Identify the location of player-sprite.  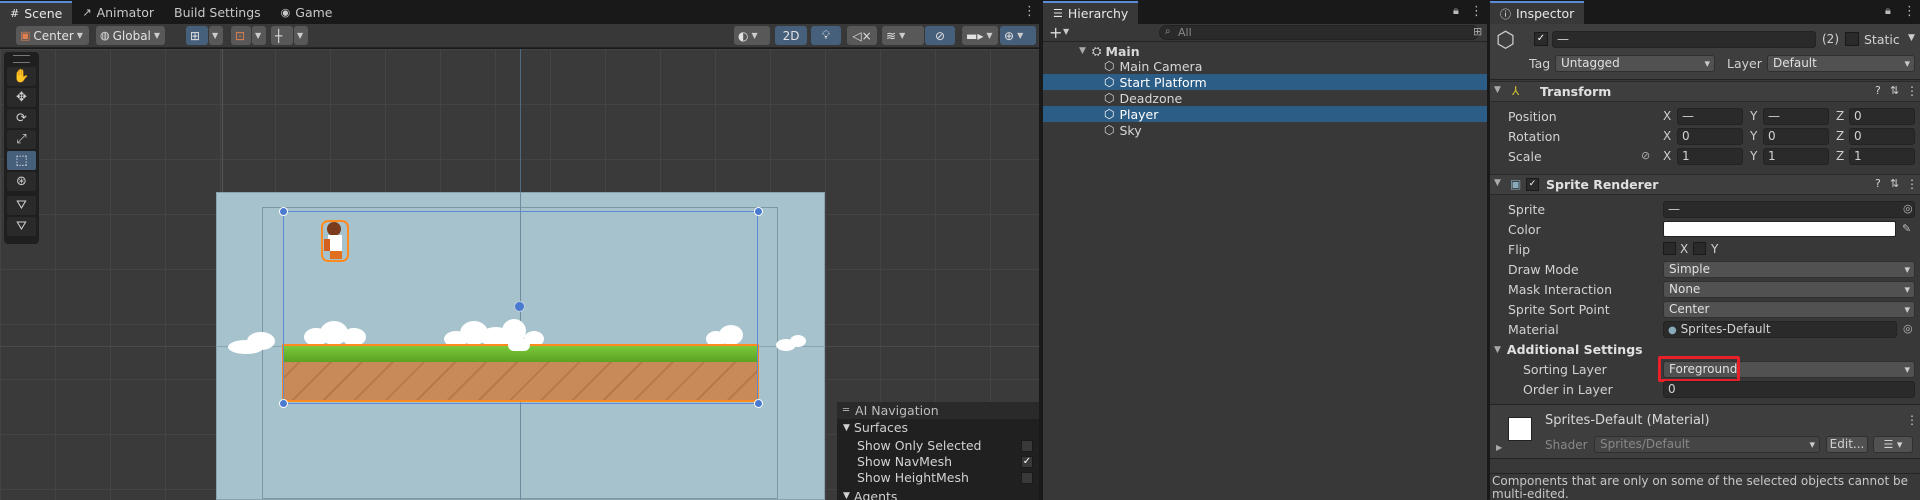
(336, 242).